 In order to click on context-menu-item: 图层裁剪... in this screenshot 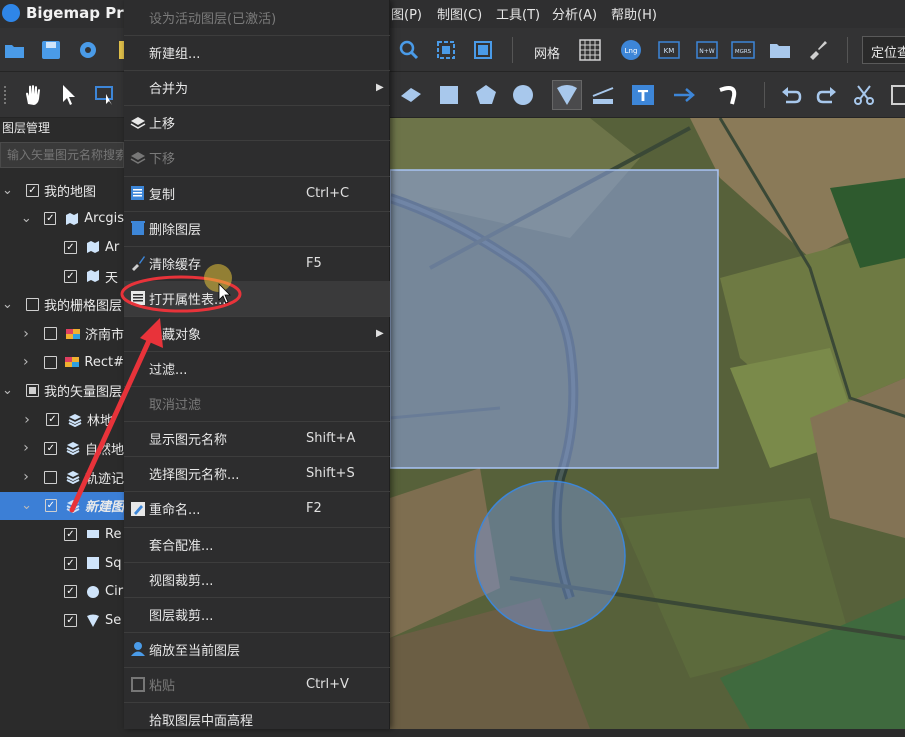, I will do `click(257, 614)`.